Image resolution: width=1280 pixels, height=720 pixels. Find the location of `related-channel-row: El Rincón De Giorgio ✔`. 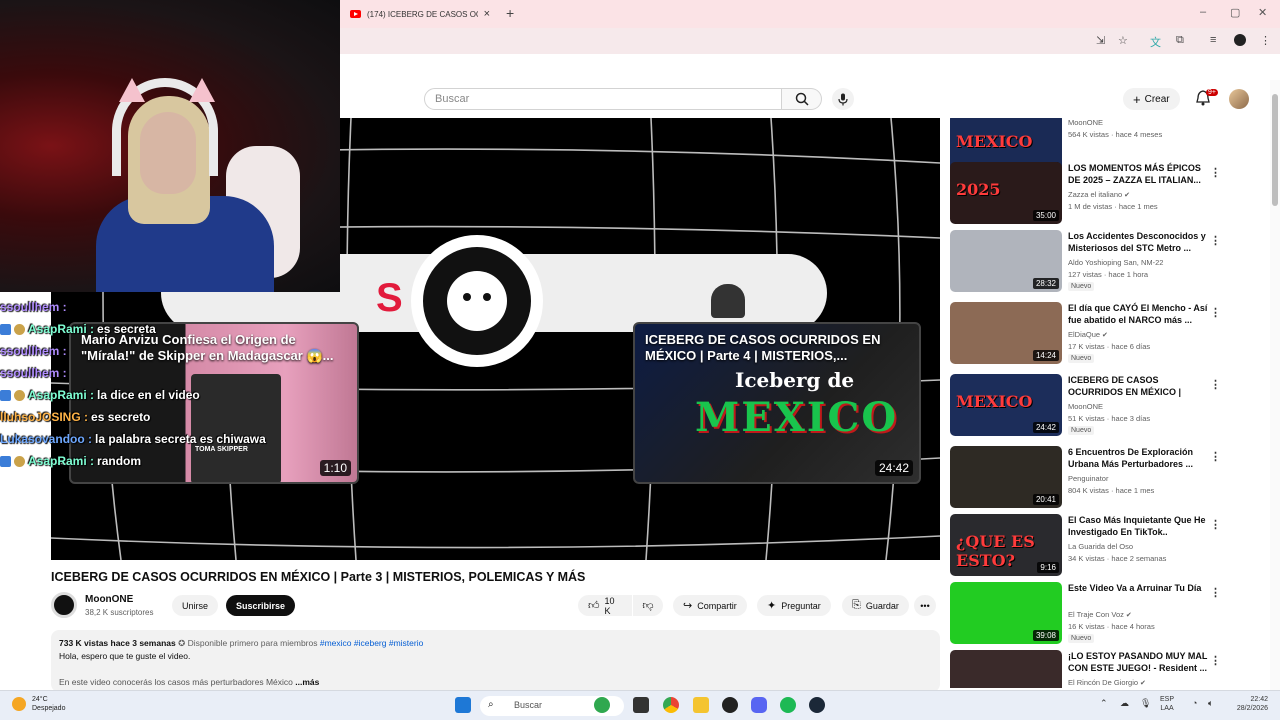

related-channel-row: El Rincón De Giorgio ✔ is located at coordinates (1107, 682).